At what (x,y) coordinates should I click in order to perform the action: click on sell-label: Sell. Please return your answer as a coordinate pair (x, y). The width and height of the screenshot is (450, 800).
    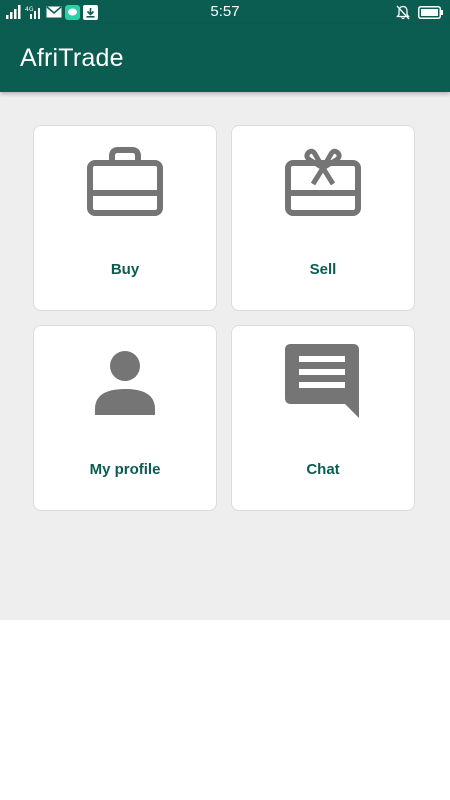
    Looking at the image, I should click on (323, 269).